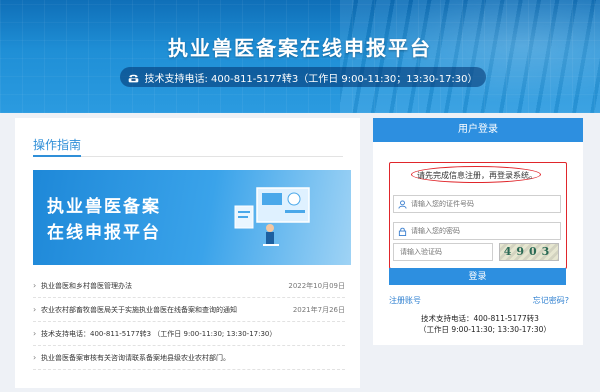 The width and height of the screenshot is (600, 392). I want to click on list-item: › 执业兽医和乡村兽医管理办法 2022年10月09日, so click(189, 286).